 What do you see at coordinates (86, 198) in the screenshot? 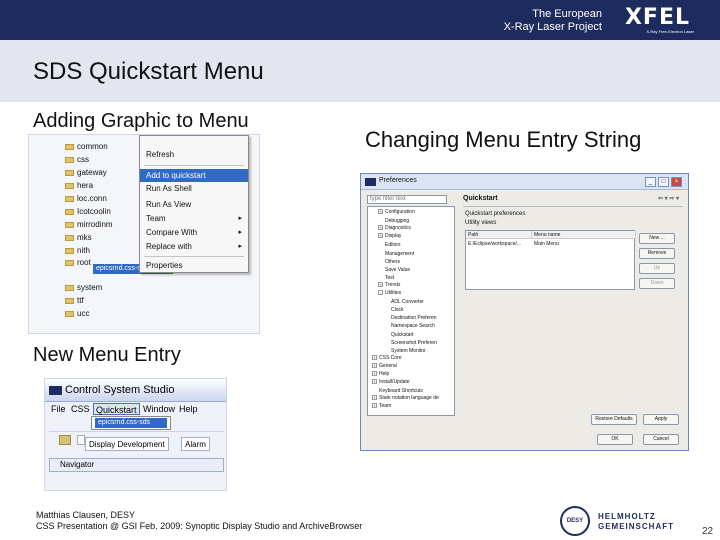
I see `tree-item: loc.conn` at bounding box center [86, 198].